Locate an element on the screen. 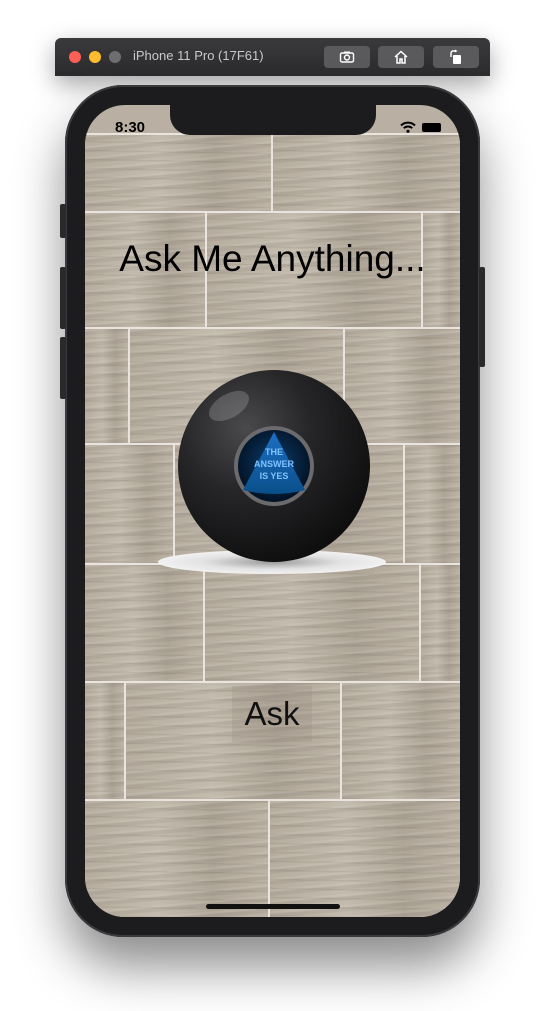 This screenshot has width=545, height=1011. screenshot-icon is located at coordinates (347, 57).